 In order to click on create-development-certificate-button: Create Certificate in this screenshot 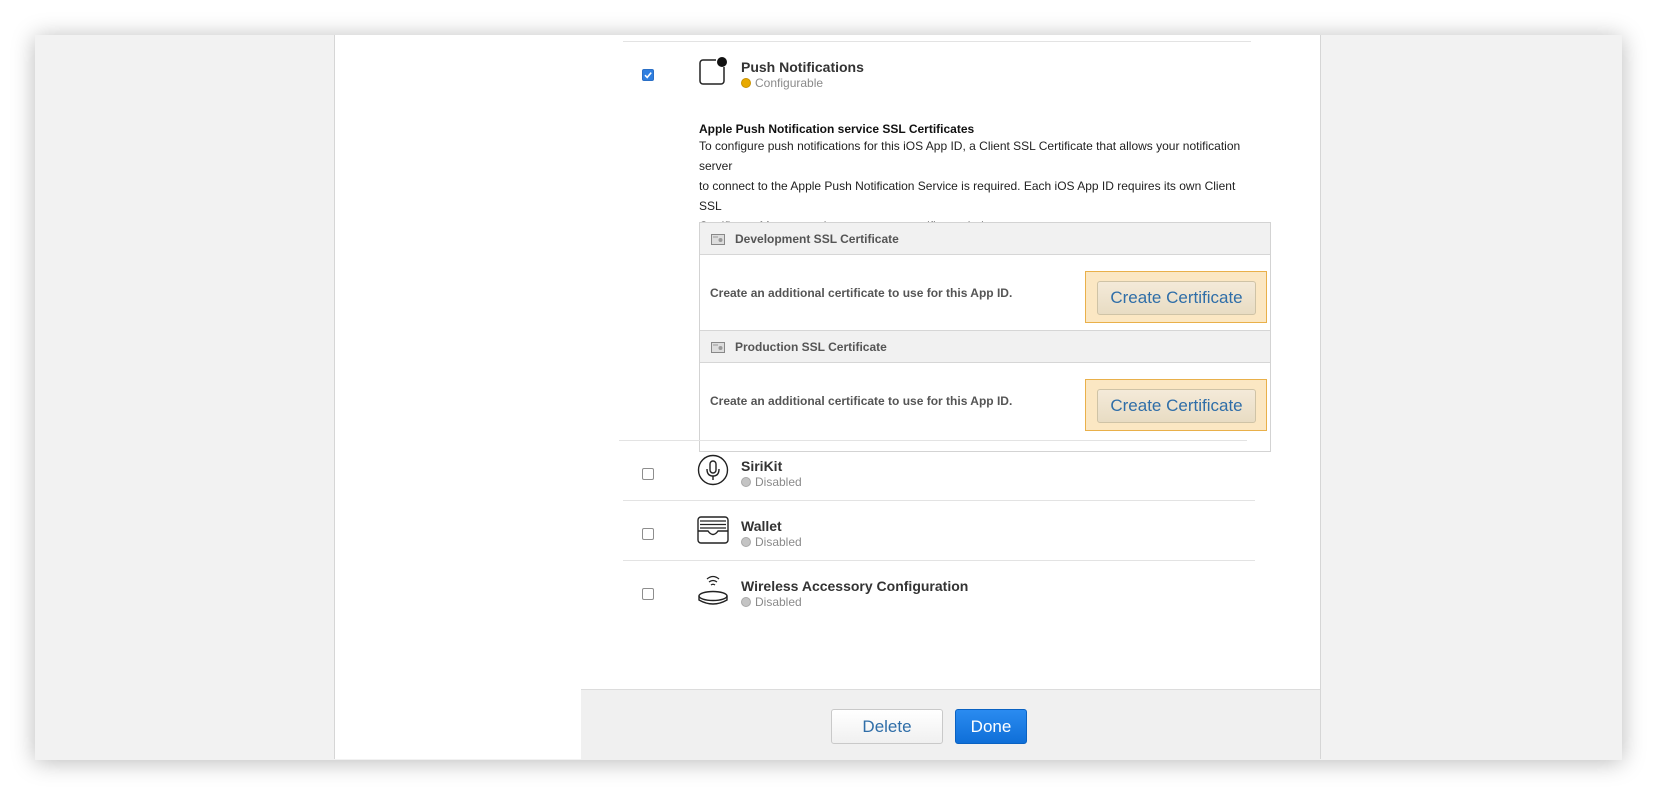, I will do `click(1176, 298)`.